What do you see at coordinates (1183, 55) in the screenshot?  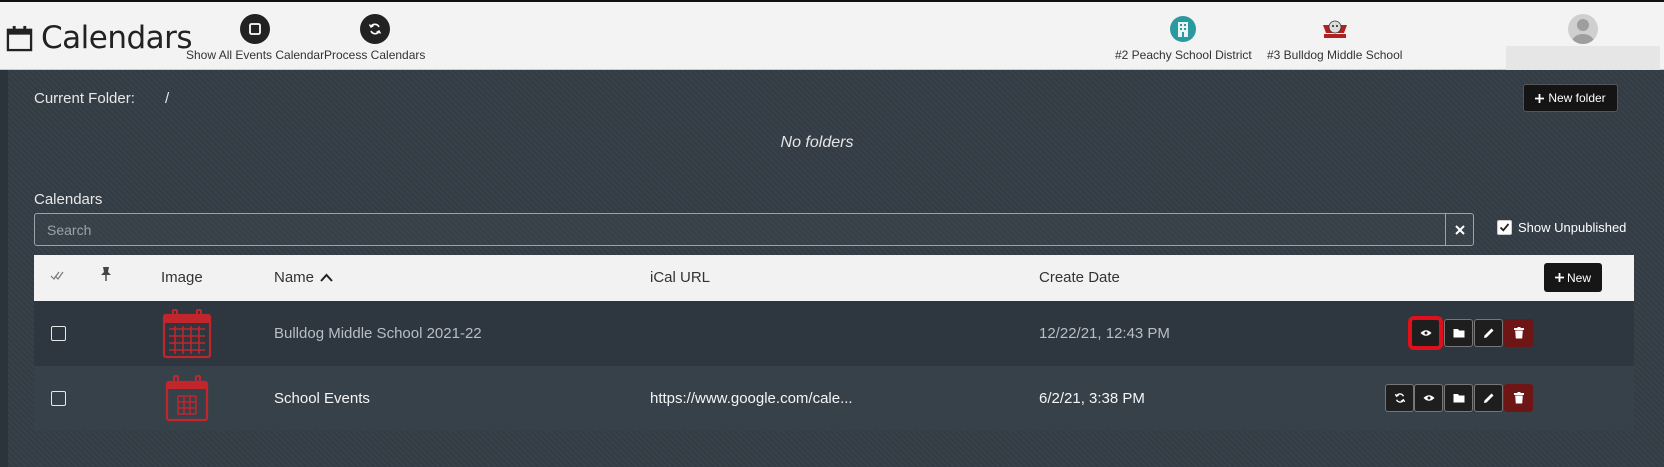 I see `org-peachy-label: #2 Peachy School District` at bounding box center [1183, 55].